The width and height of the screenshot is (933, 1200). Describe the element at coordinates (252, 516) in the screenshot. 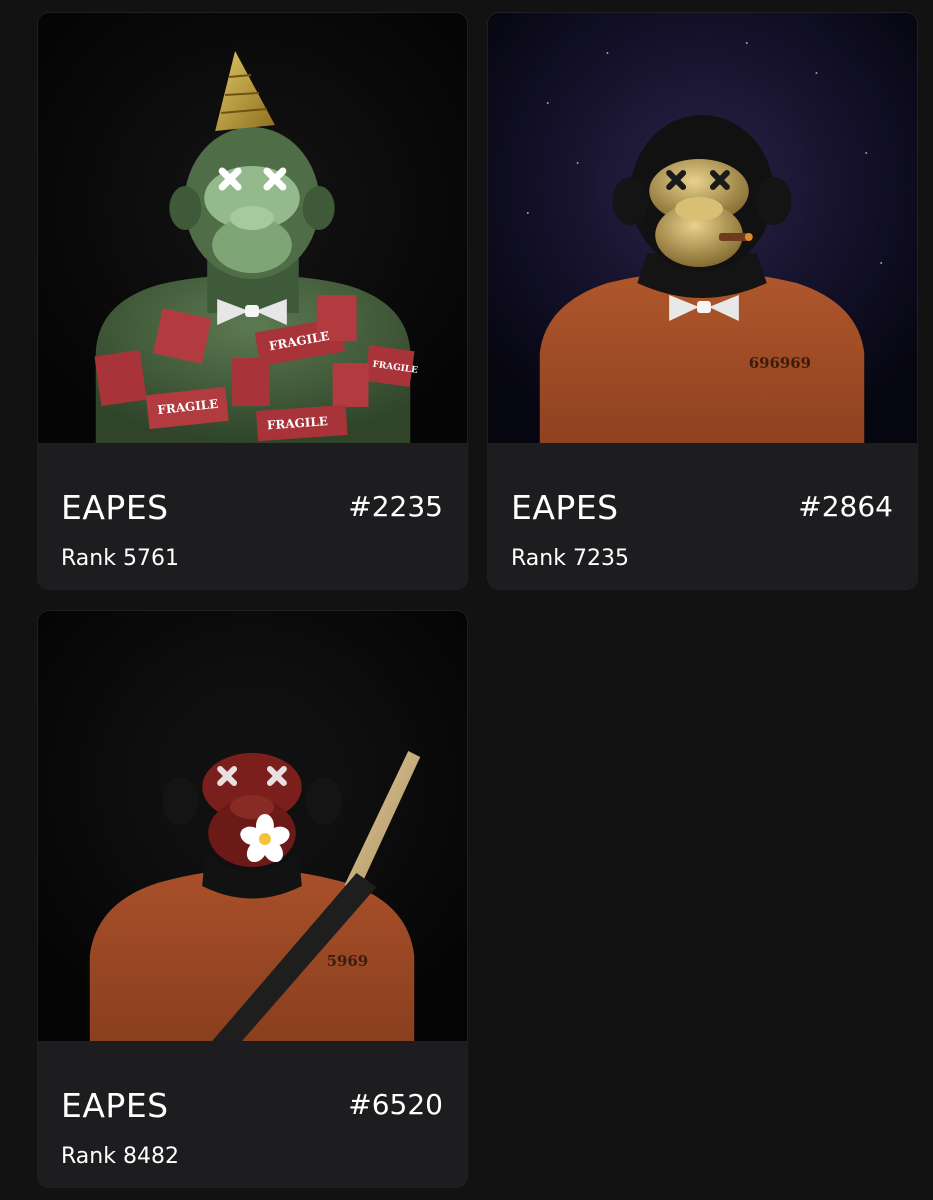

I see `card-info: EAPES #2235 Rank 5761` at that location.